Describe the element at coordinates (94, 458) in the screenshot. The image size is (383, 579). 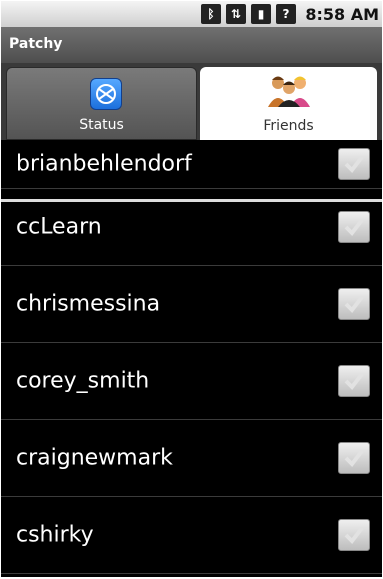
I see `friend-name: craignewmark` at that location.